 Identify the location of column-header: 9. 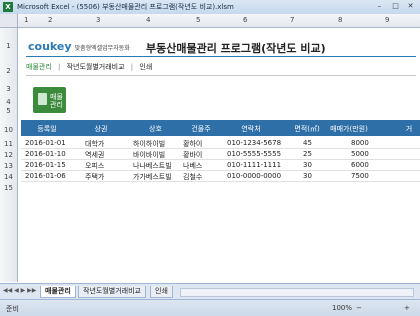
(387, 20).